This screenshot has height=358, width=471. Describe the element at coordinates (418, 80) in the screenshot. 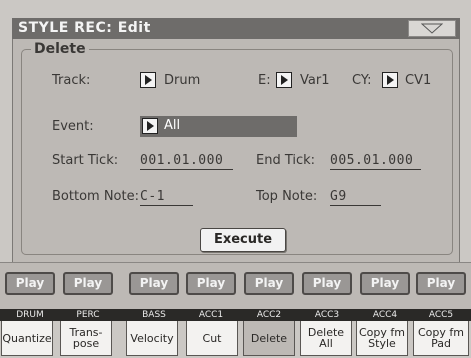

I see `cy-value: CV1` at that location.